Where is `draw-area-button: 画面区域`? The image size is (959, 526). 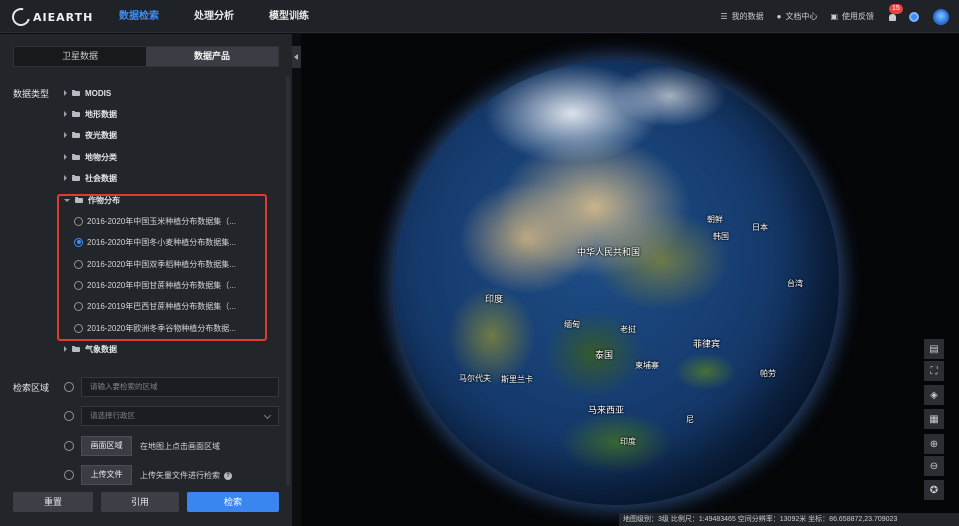
draw-area-button: 画面区域 is located at coordinates (106, 446).